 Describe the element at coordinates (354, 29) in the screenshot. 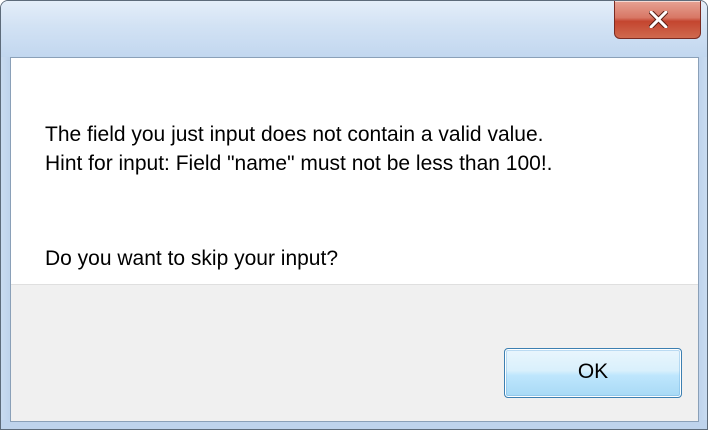

I see `title-bar` at that location.